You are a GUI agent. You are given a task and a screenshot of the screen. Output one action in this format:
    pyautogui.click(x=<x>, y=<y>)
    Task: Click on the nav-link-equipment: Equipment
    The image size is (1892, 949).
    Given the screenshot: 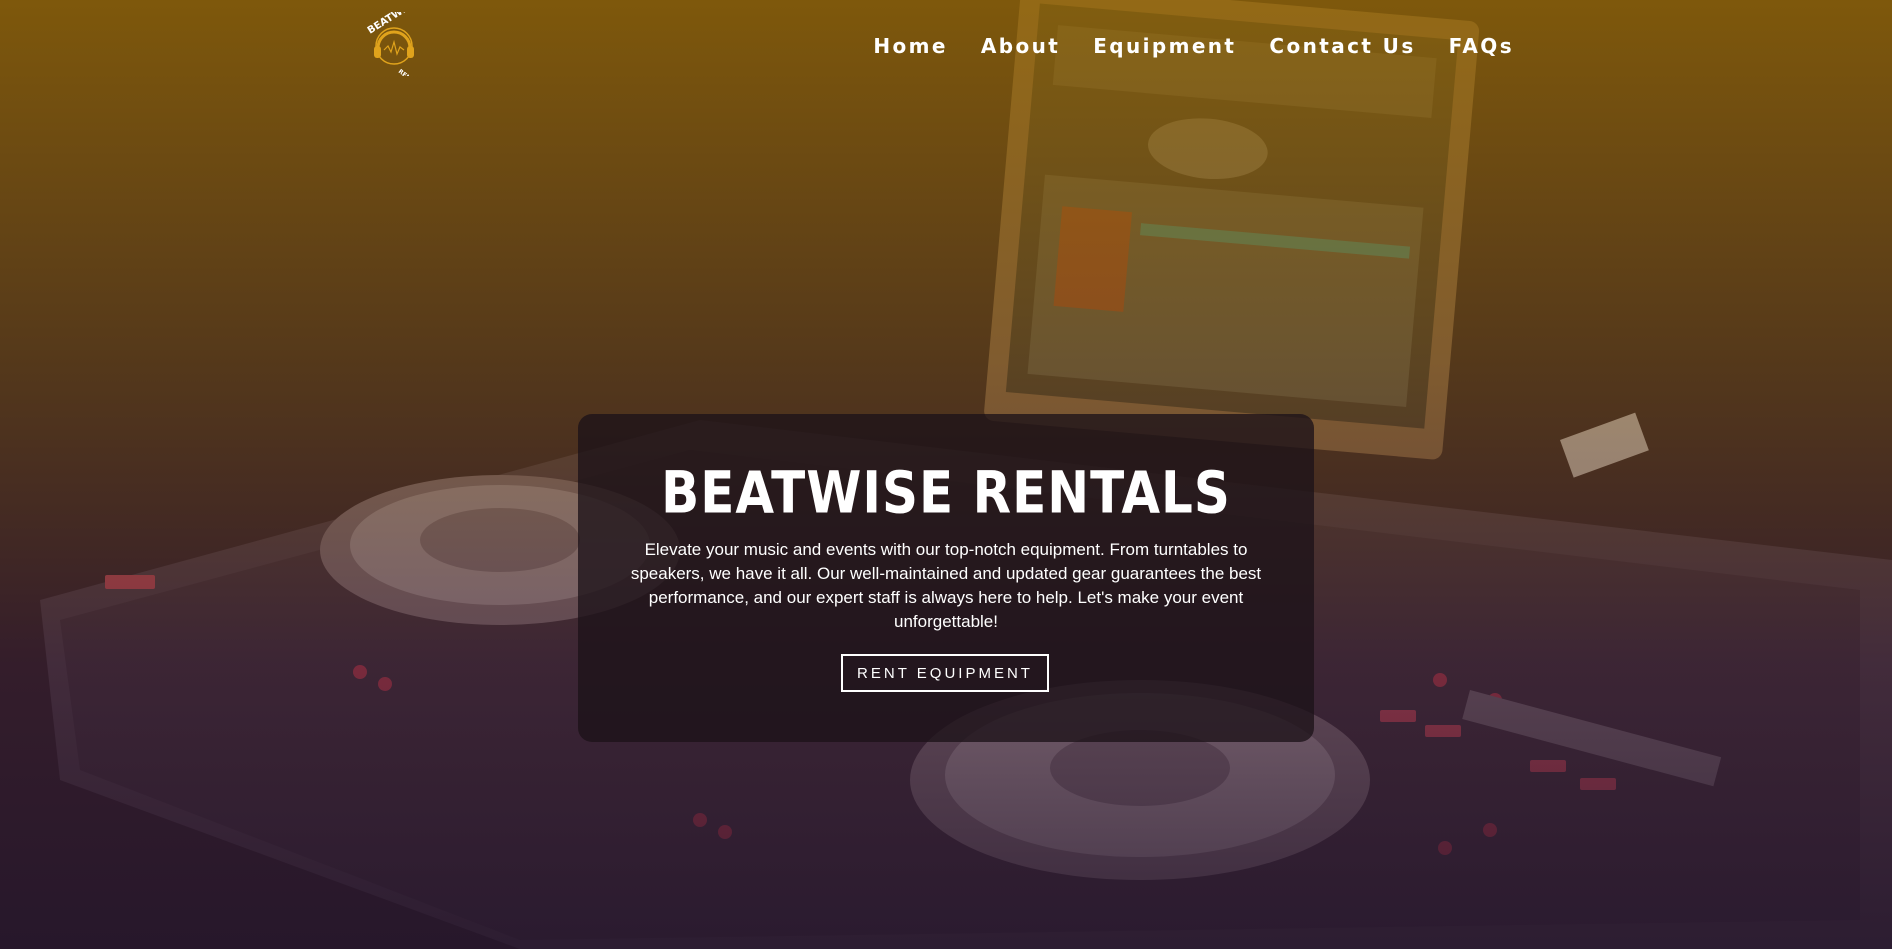 What is the action you would take?
    pyautogui.click(x=1164, y=46)
    